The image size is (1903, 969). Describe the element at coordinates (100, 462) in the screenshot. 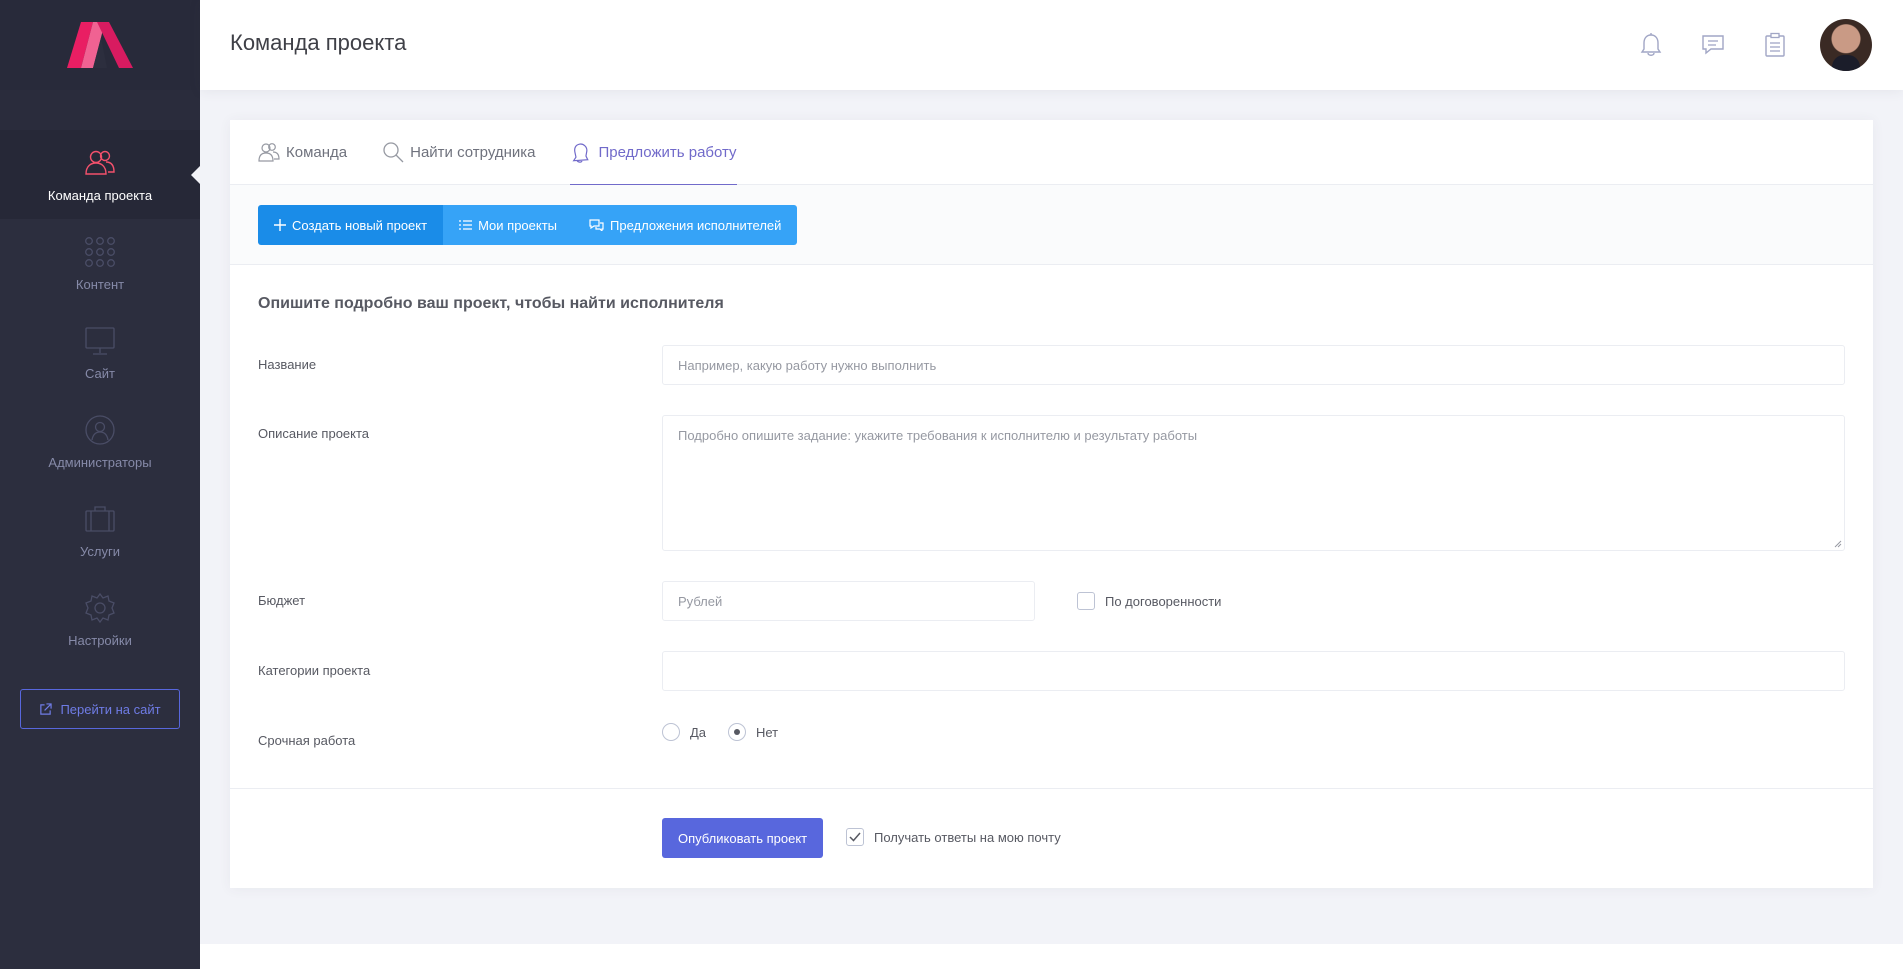

I see `sidebar-item-label: Администраторы` at that location.